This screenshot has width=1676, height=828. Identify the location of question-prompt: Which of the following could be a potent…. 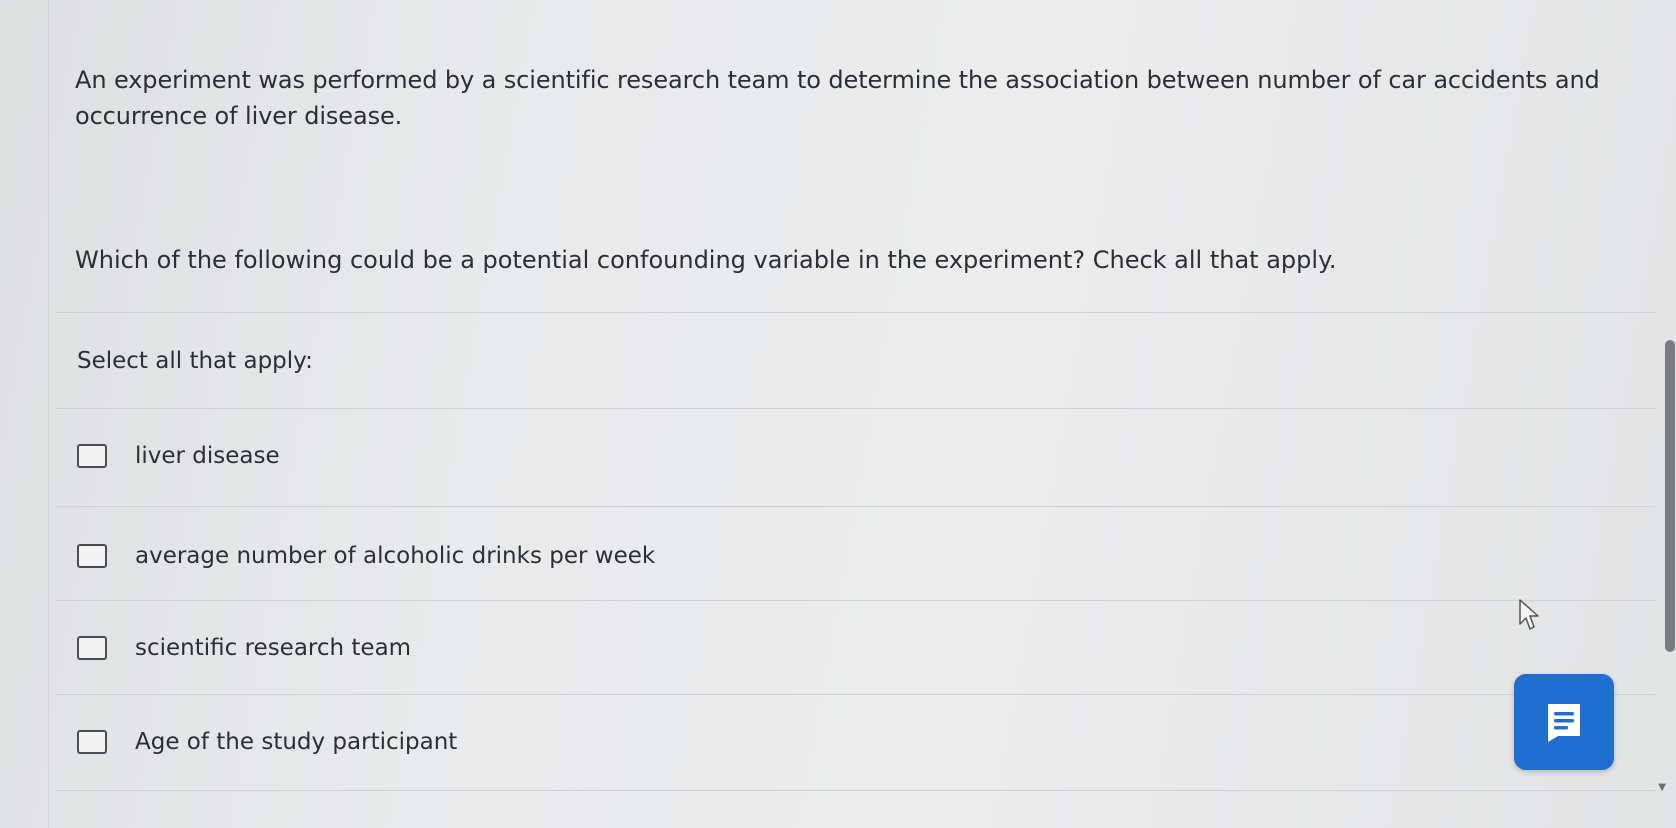
(706, 260).